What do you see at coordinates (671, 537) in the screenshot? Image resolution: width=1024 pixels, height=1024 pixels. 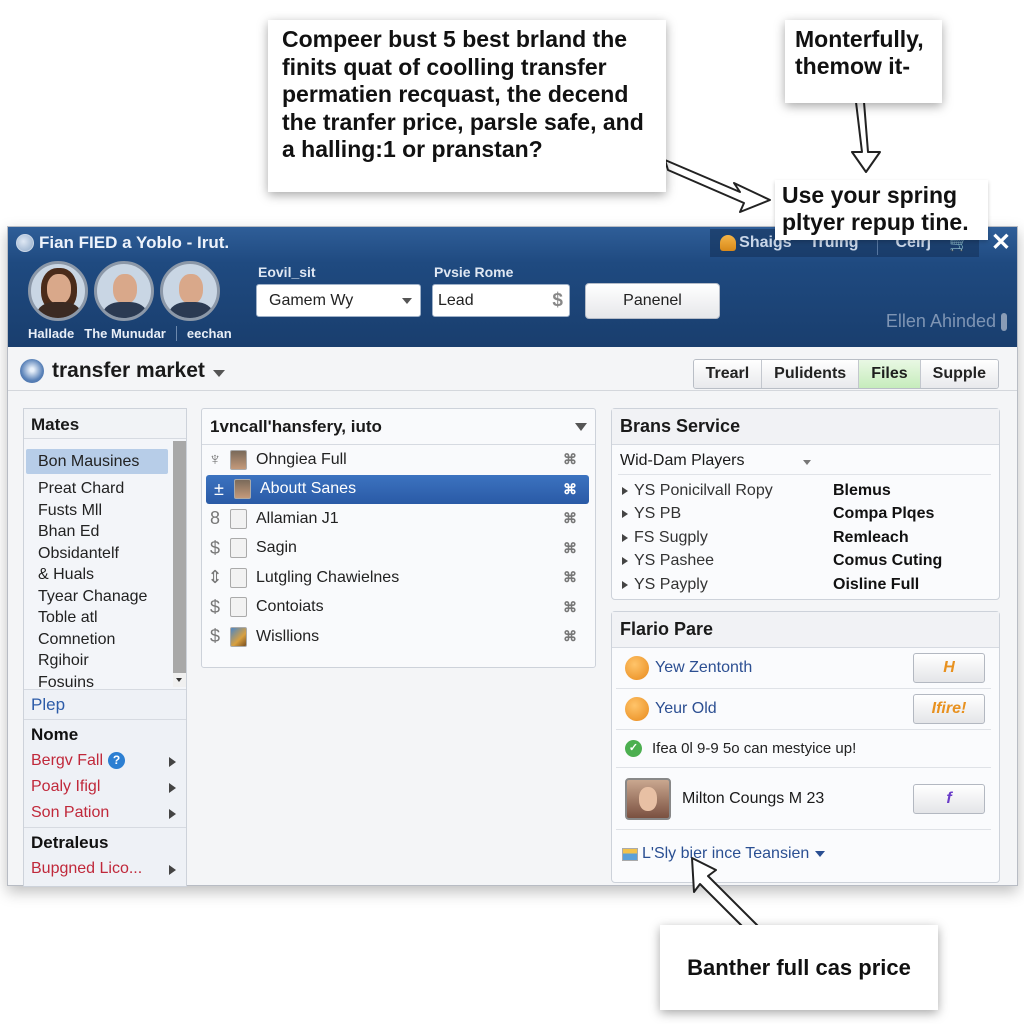 I see `service-key: FS Sugply` at bounding box center [671, 537].